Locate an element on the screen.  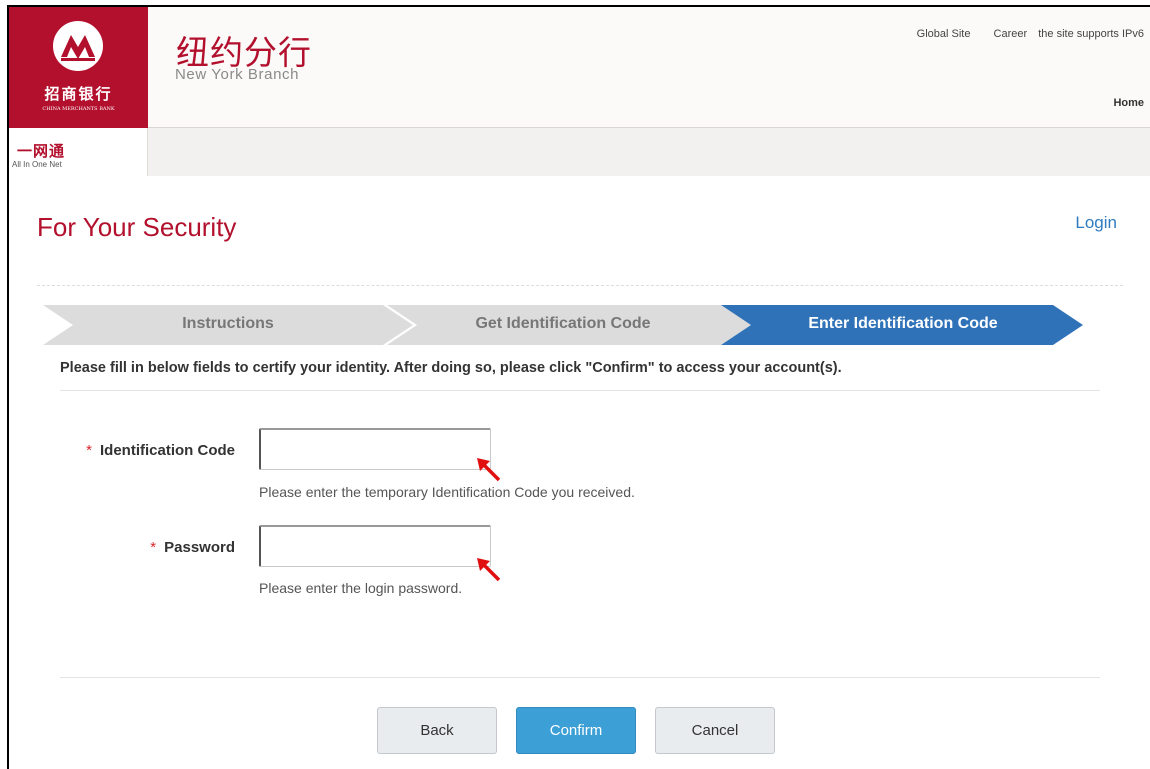
sub-navigation-bar: 一网通 All In One Net is located at coordinates (579, 152).